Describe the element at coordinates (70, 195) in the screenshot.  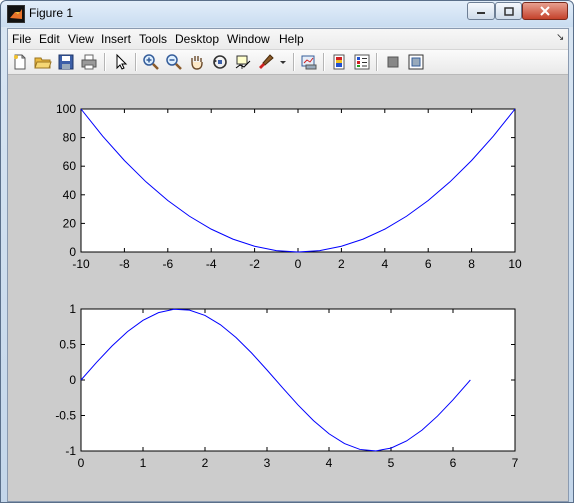
I see `y-tick-label: 40` at that location.